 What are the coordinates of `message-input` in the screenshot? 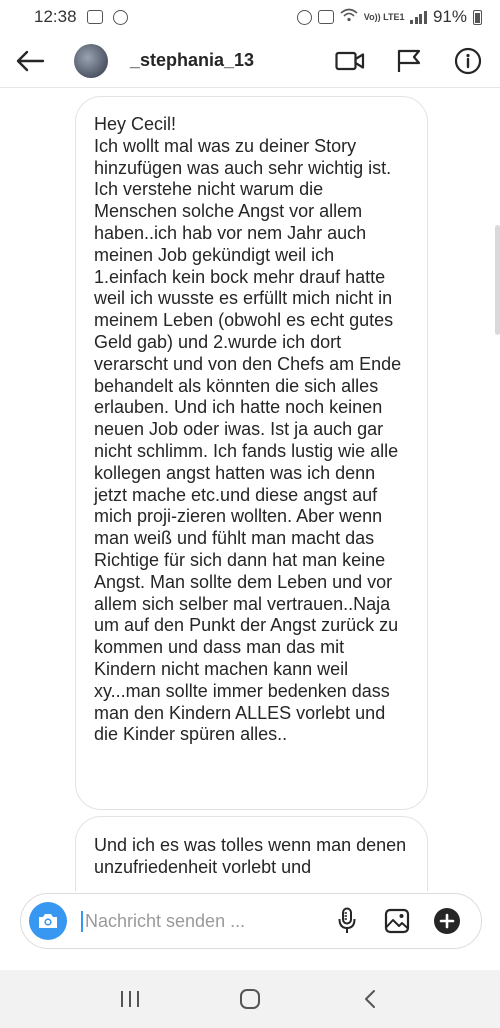 It's located at (171, 921).